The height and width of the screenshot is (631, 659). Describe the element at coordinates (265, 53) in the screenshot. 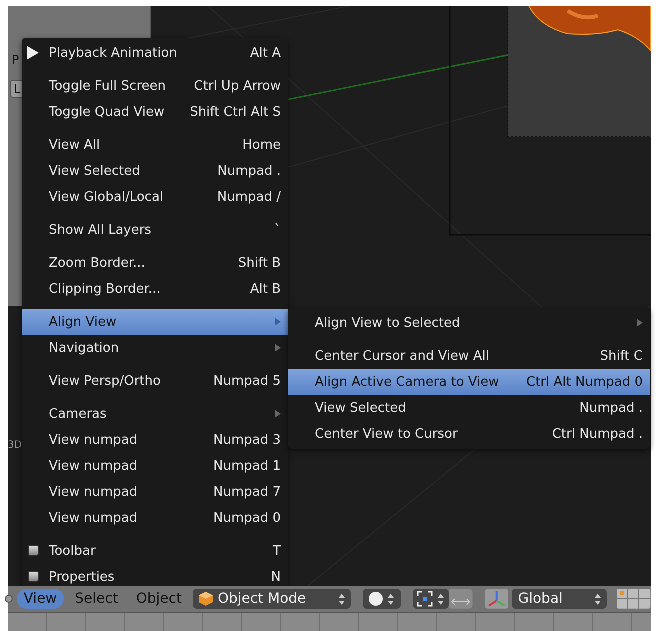

I see `shortcut-label: Alt A` at that location.